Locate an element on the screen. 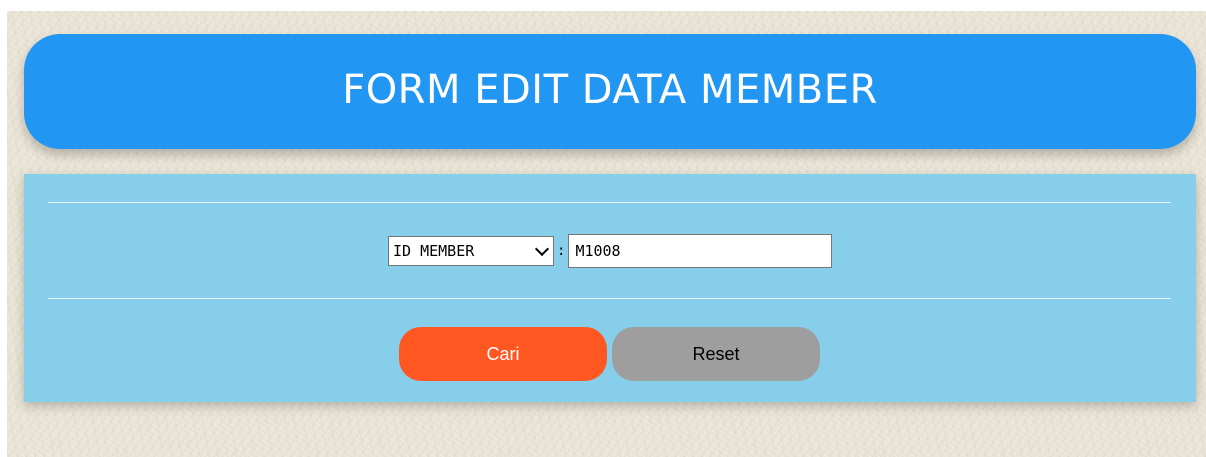 The width and height of the screenshot is (1206, 457). chevron-down-icon is located at coordinates (542, 248).